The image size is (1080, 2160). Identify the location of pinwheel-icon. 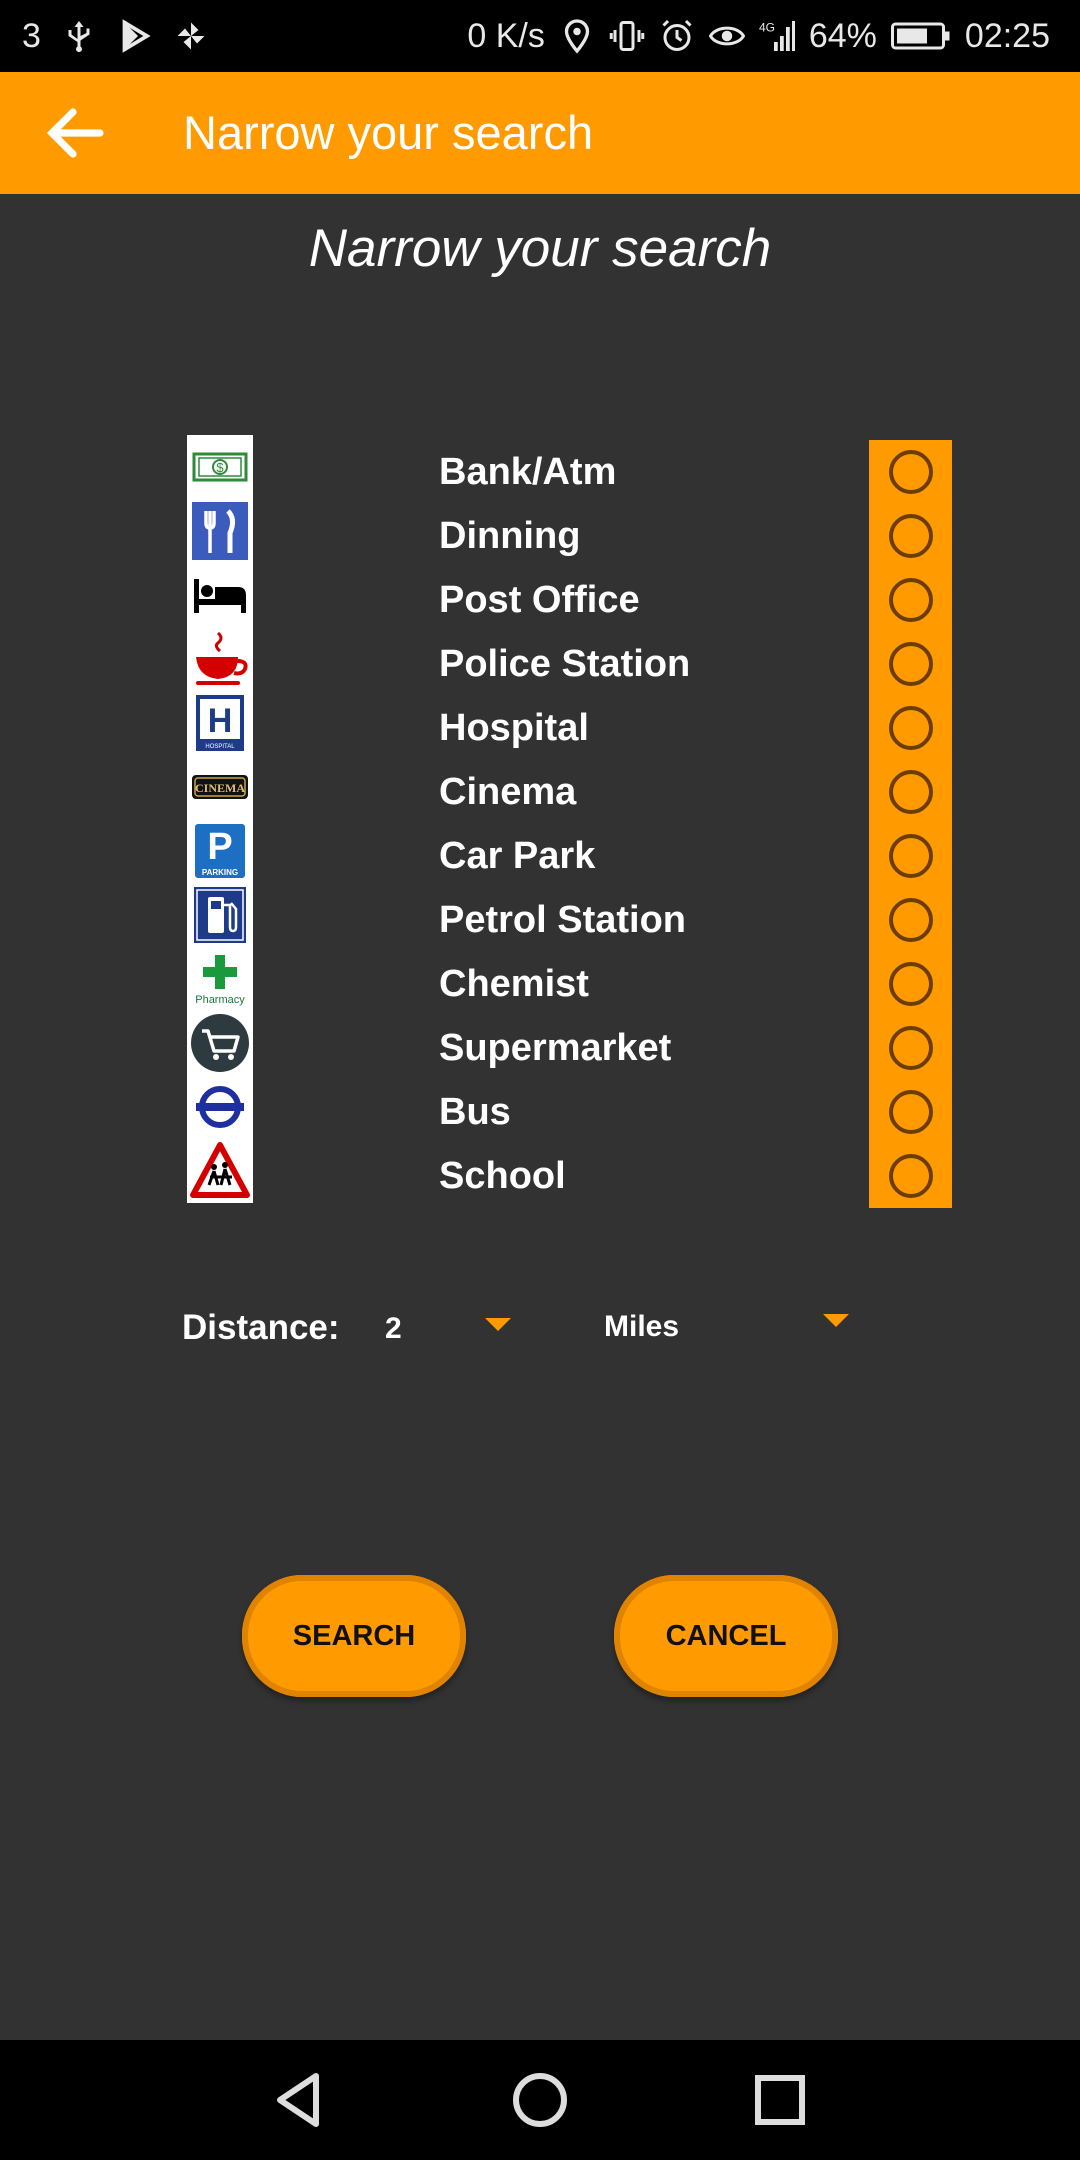
(191, 36).